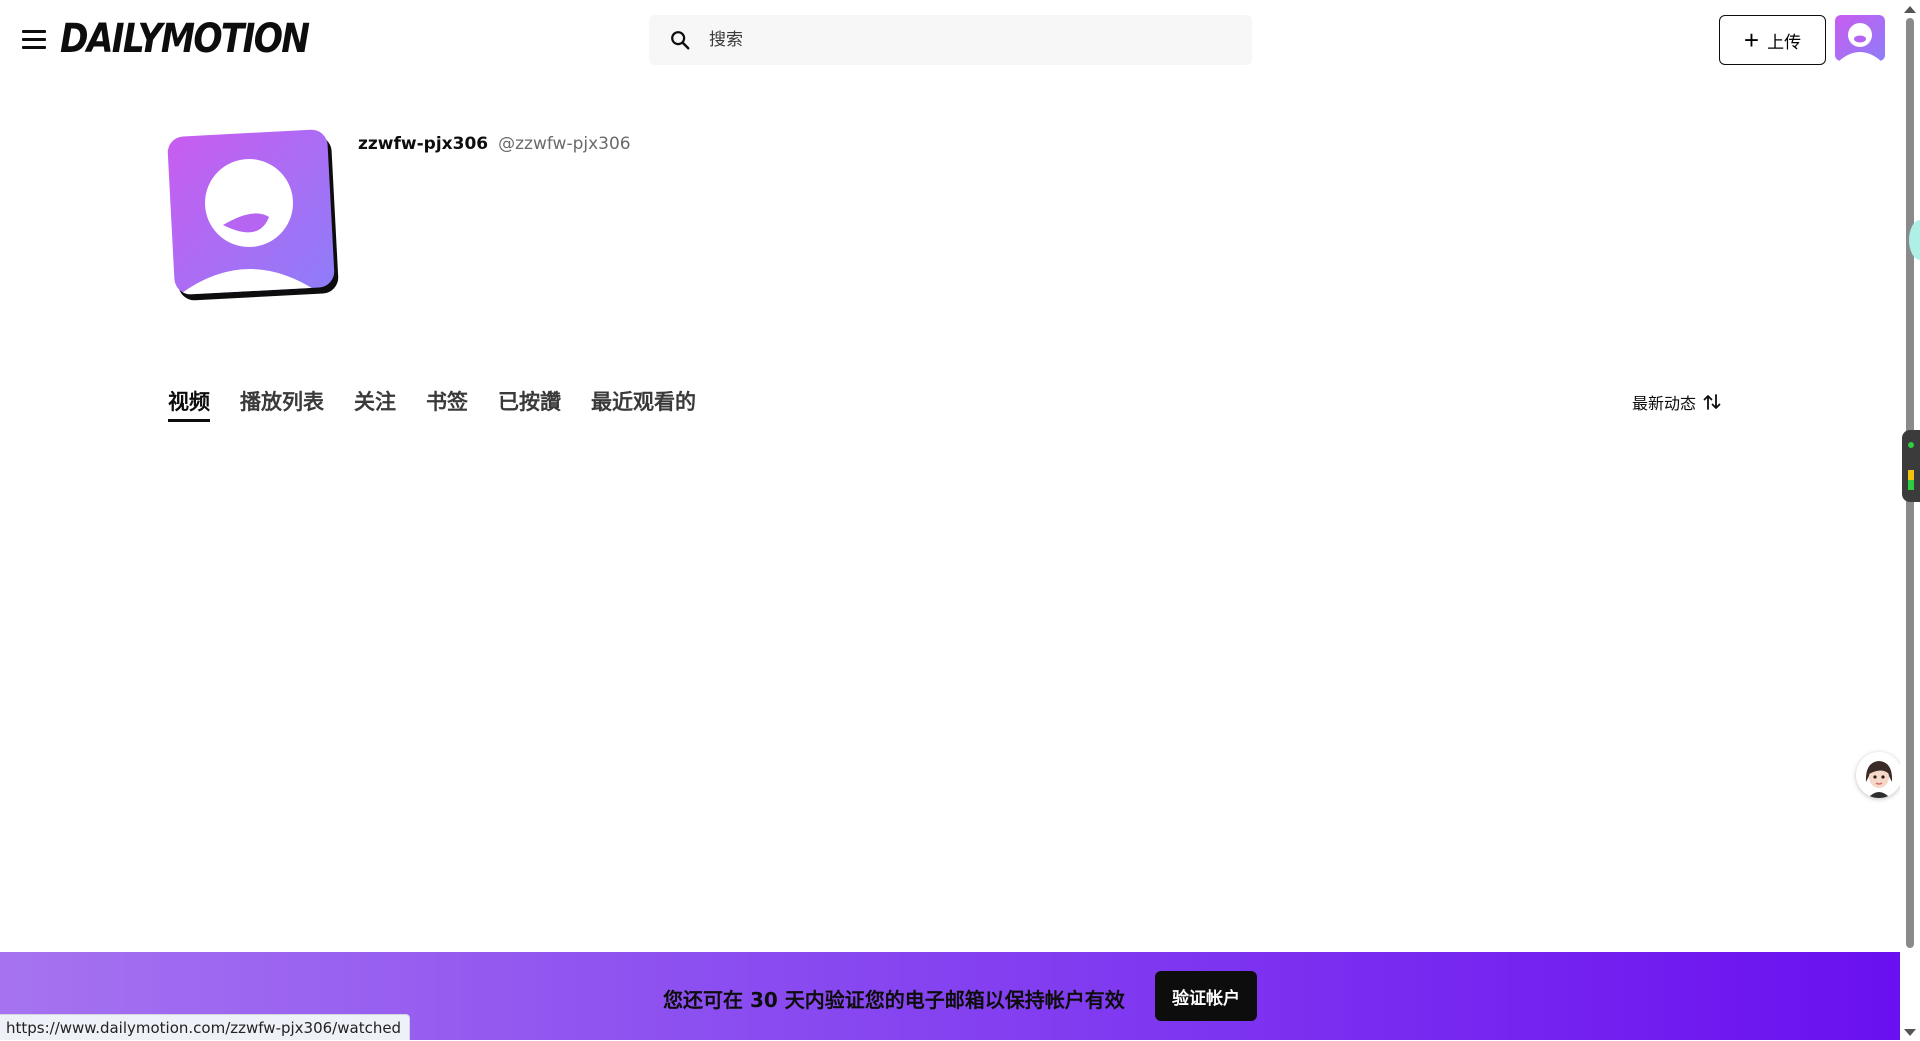 The height and width of the screenshot is (1041, 1920). What do you see at coordinates (494, 144) in the screenshot?
I see `profile-name-row: zzwfw-pjx306 @zzwfw-pjx306` at bounding box center [494, 144].